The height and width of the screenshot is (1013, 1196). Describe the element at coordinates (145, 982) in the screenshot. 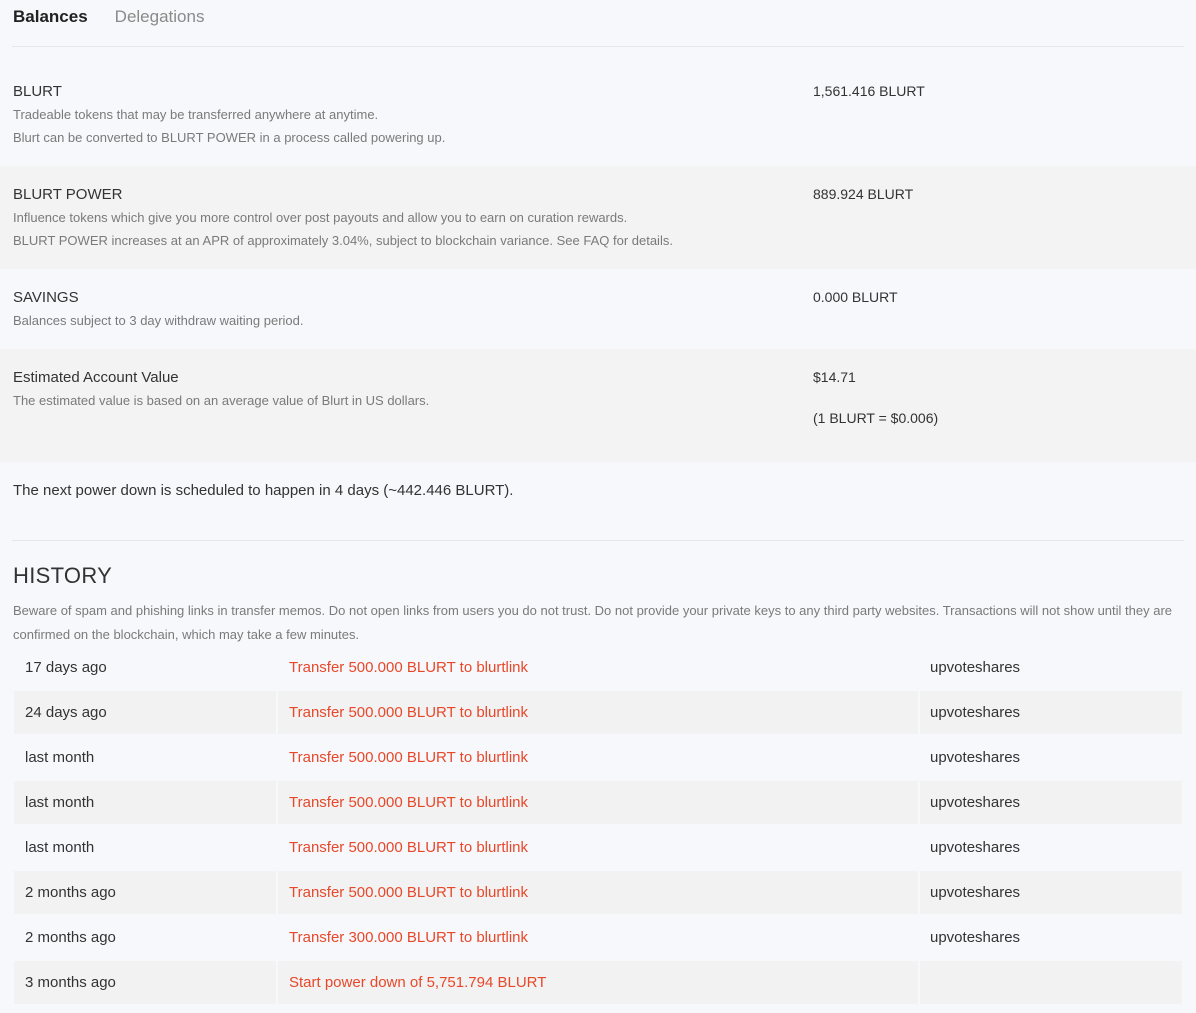

I see `history-time: 3 months ago` at that location.